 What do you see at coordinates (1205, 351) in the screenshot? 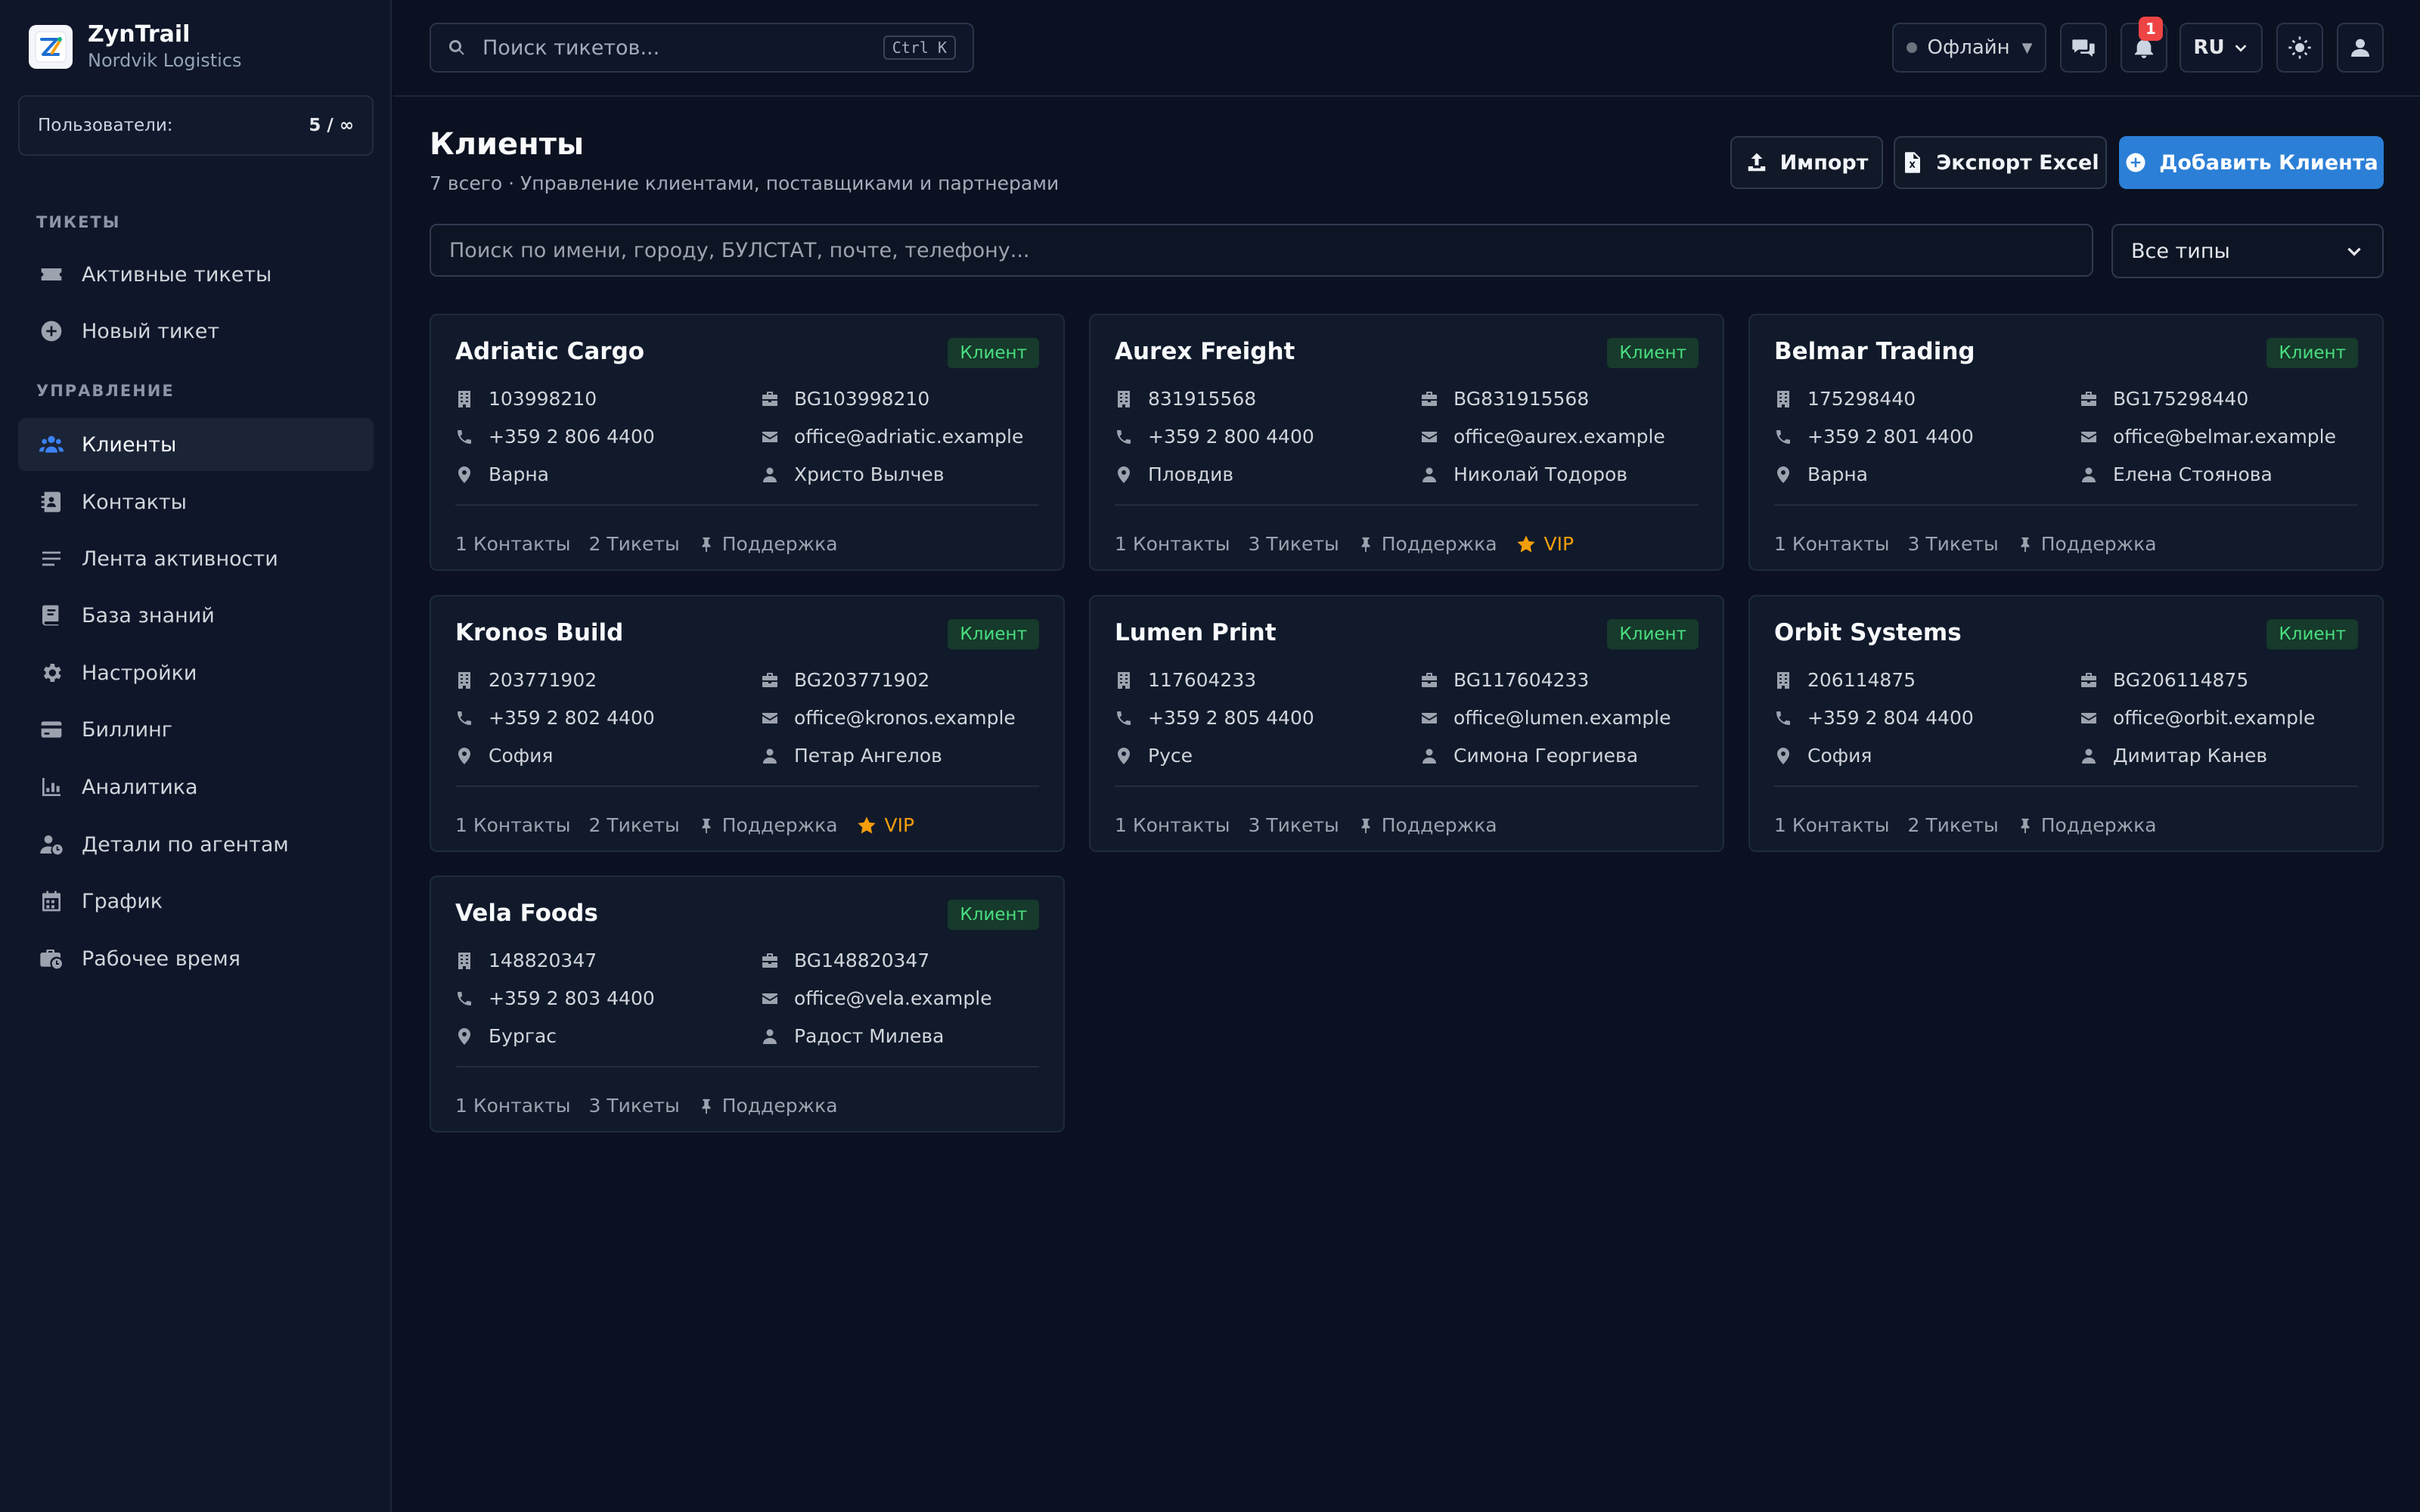
I see `client-name: Aurex Freight` at bounding box center [1205, 351].